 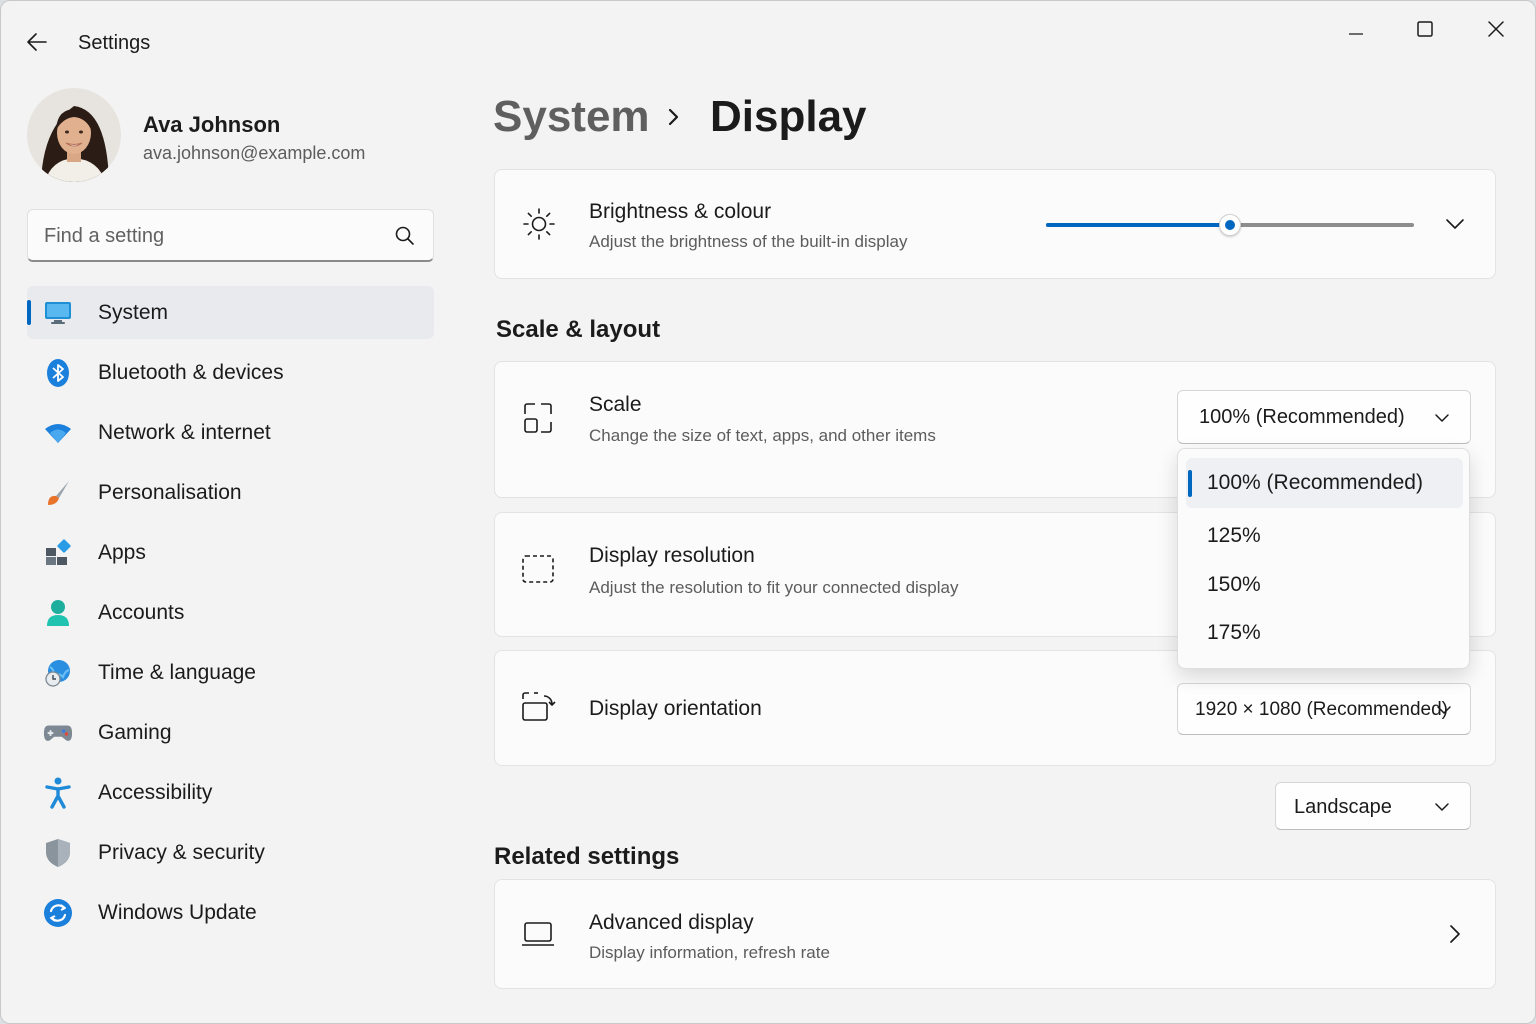 I want to click on person-icon, so click(x=58, y=613).